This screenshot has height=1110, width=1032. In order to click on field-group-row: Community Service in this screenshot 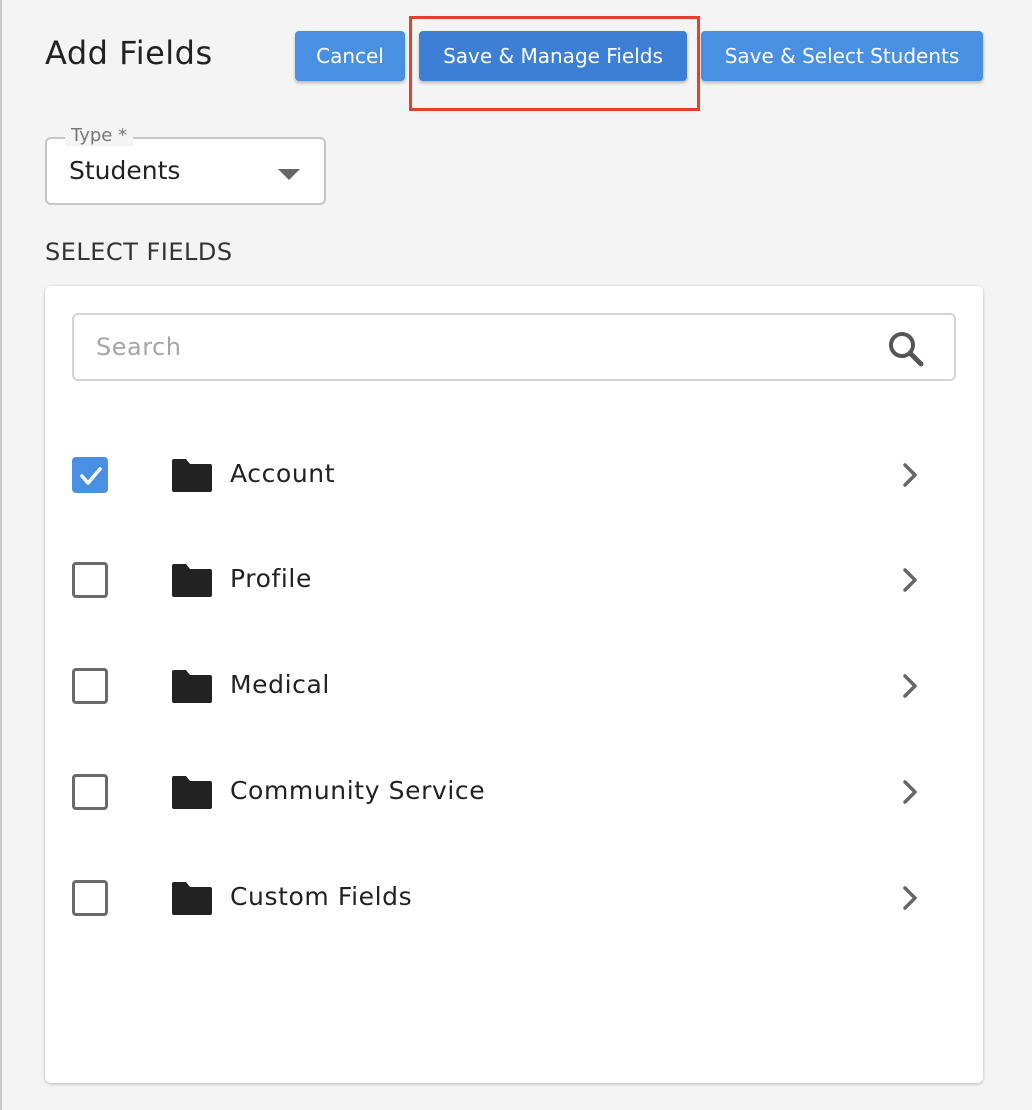, I will do `click(514, 792)`.